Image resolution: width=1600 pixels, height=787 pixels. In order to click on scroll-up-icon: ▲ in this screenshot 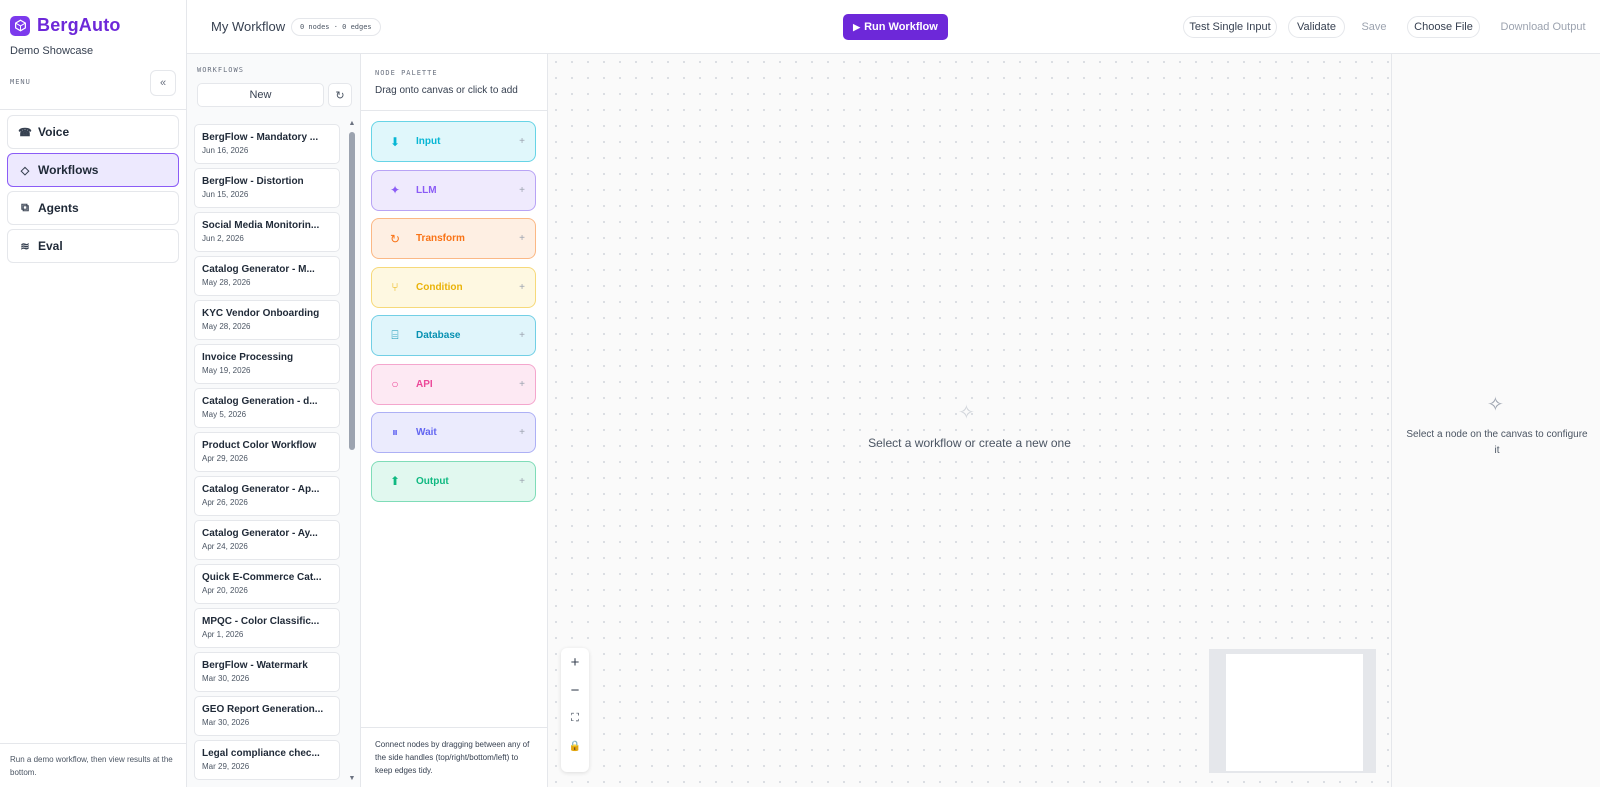, I will do `click(352, 123)`.